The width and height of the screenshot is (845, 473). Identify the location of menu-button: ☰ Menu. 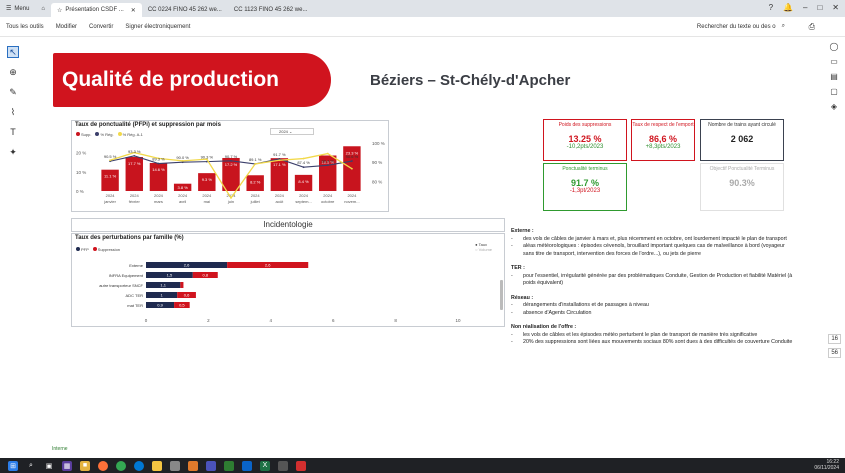
(17, 9).